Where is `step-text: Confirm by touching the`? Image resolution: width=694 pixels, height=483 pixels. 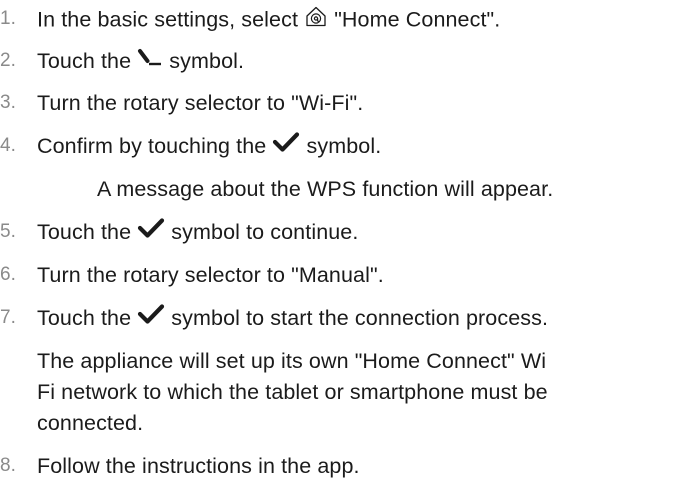 step-text: Confirm by touching the is located at coordinates (152, 146).